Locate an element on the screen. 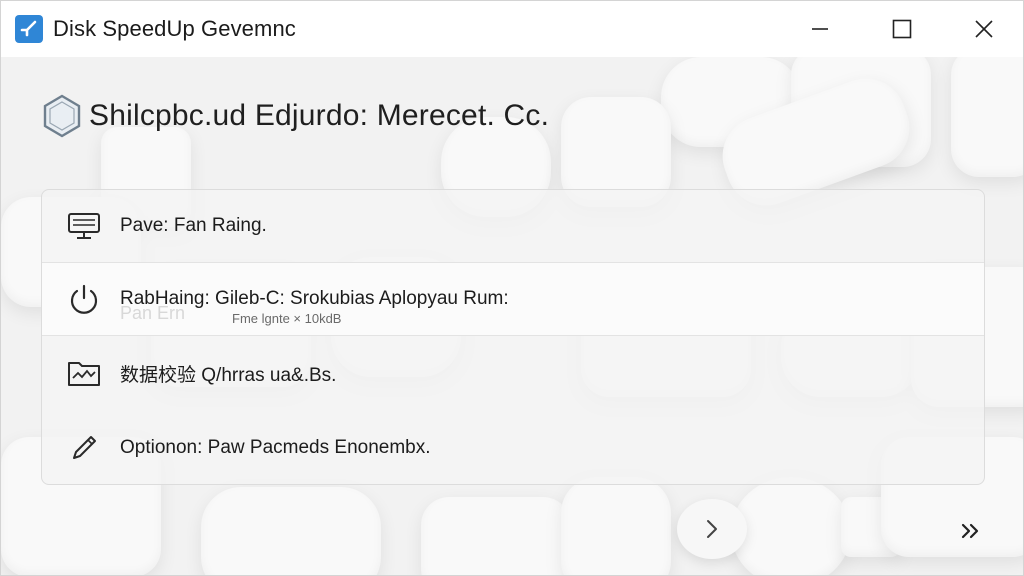  hexagon-logo-icon is located at coordinates (62, 116).